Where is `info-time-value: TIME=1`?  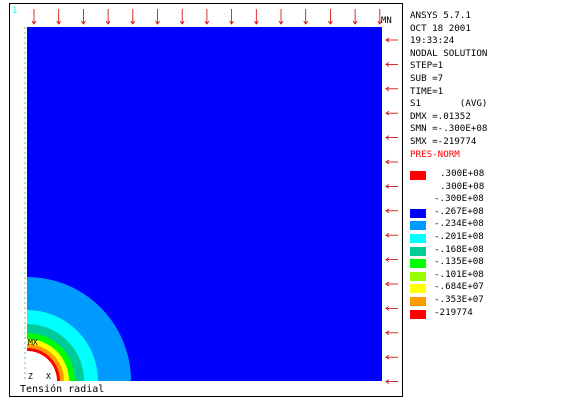
info-time-value: TIME=1 is located at coordinates (427, 91).